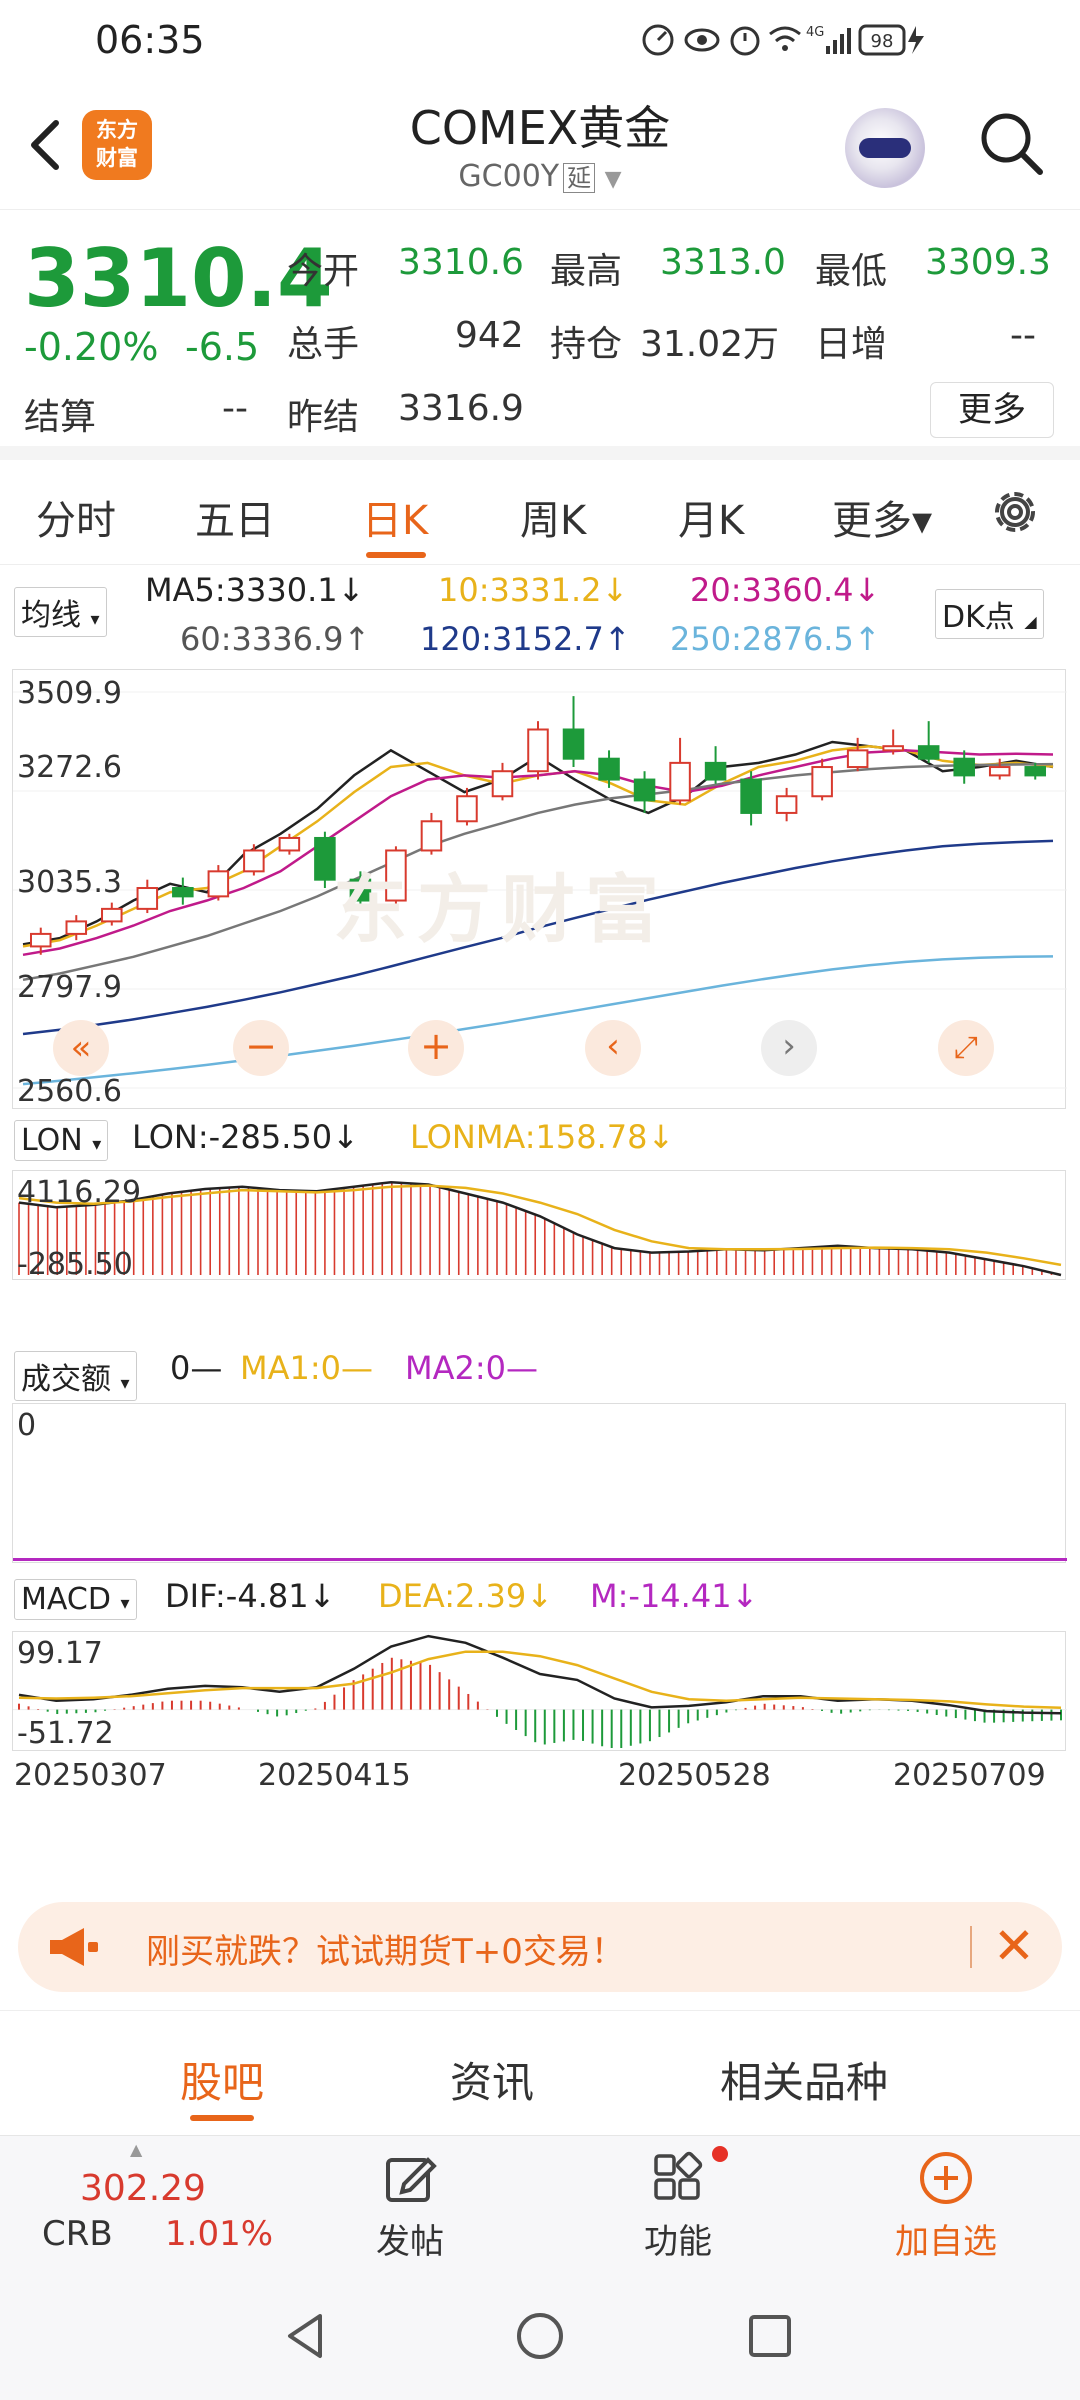 The width and height of the screenshot is (1080, 2400). I want to click on megaphone-icon, so click(74, 1947).